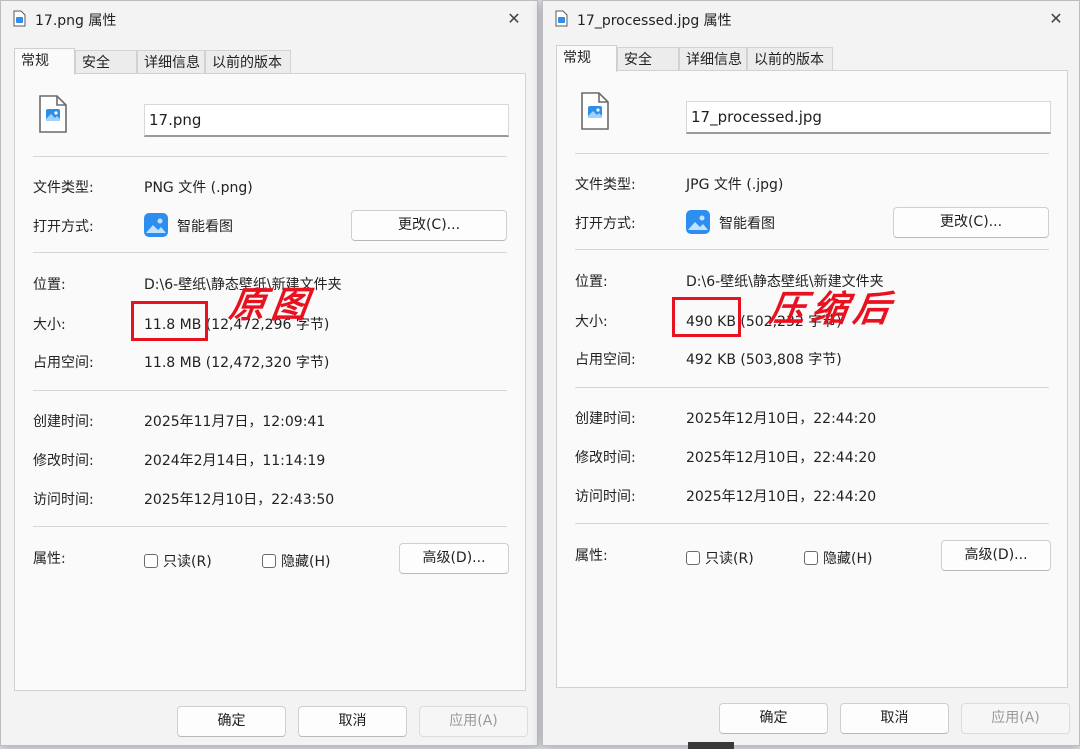  I want to click on annotation-original: 原图, so click(271, 305).